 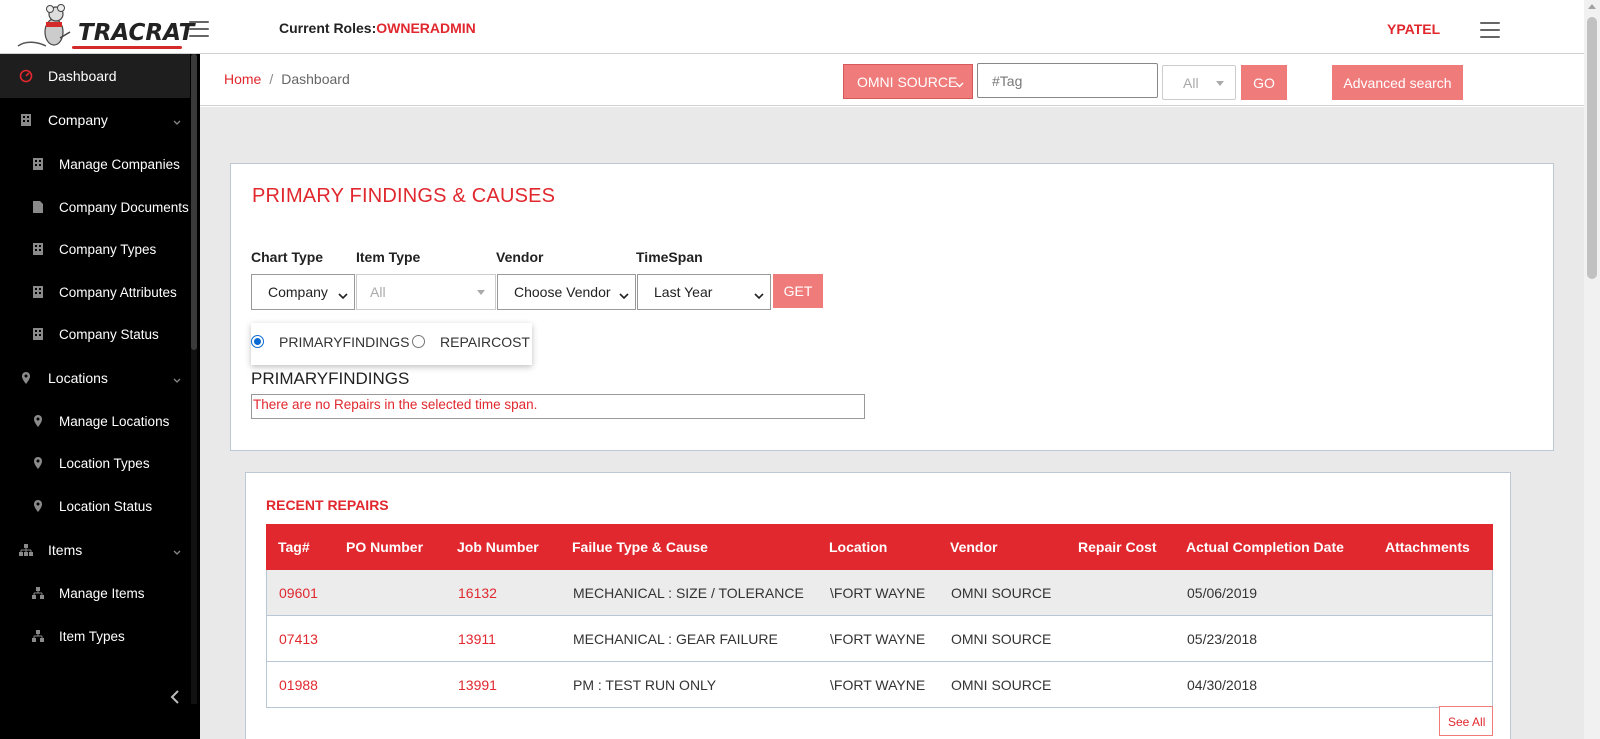 I want to click on sidebar-item-company: Company, so click(x=95, y=120).